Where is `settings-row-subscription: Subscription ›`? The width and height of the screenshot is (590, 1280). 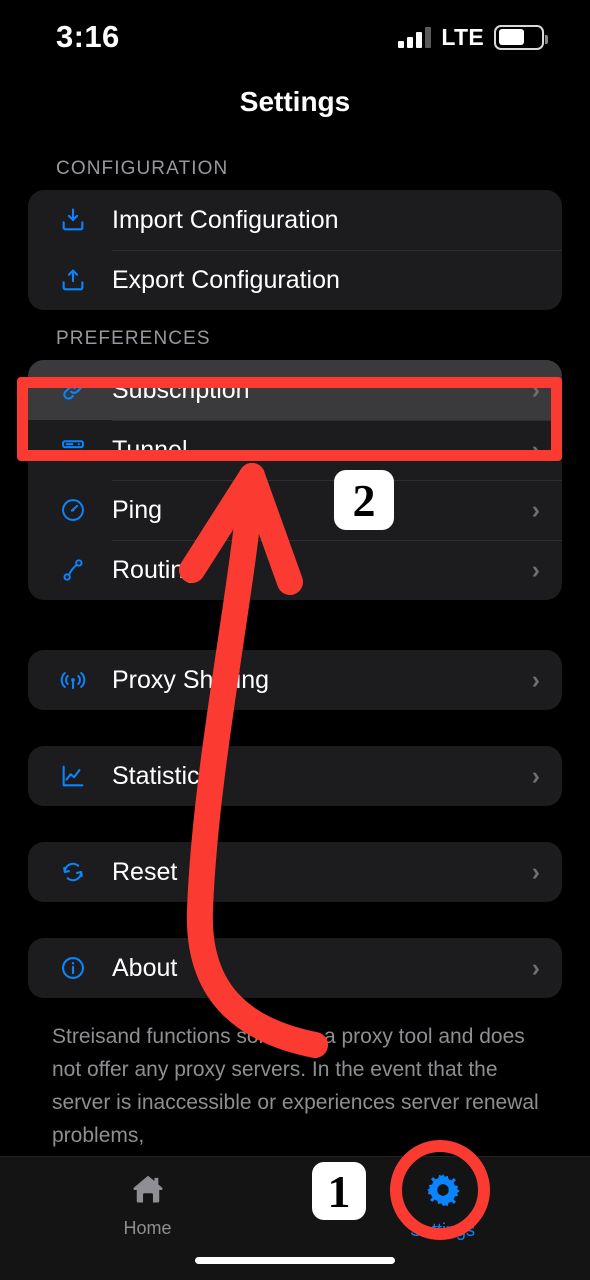
settings-row-subscription: Subscription › is located at coordinates (295, 390).